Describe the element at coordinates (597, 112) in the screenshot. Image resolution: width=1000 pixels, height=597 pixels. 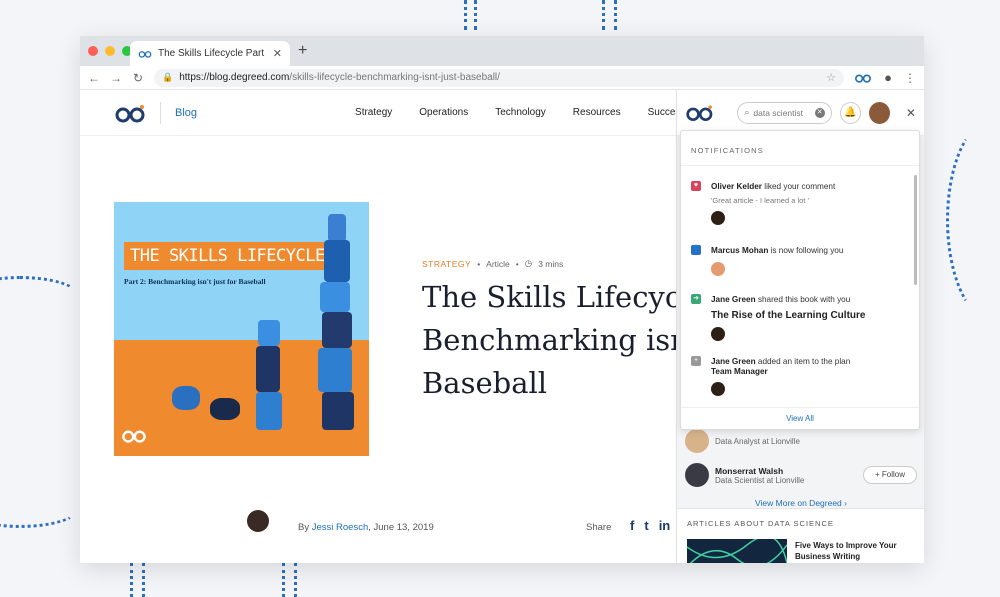
I see `nav-resources: Resources` at that location.